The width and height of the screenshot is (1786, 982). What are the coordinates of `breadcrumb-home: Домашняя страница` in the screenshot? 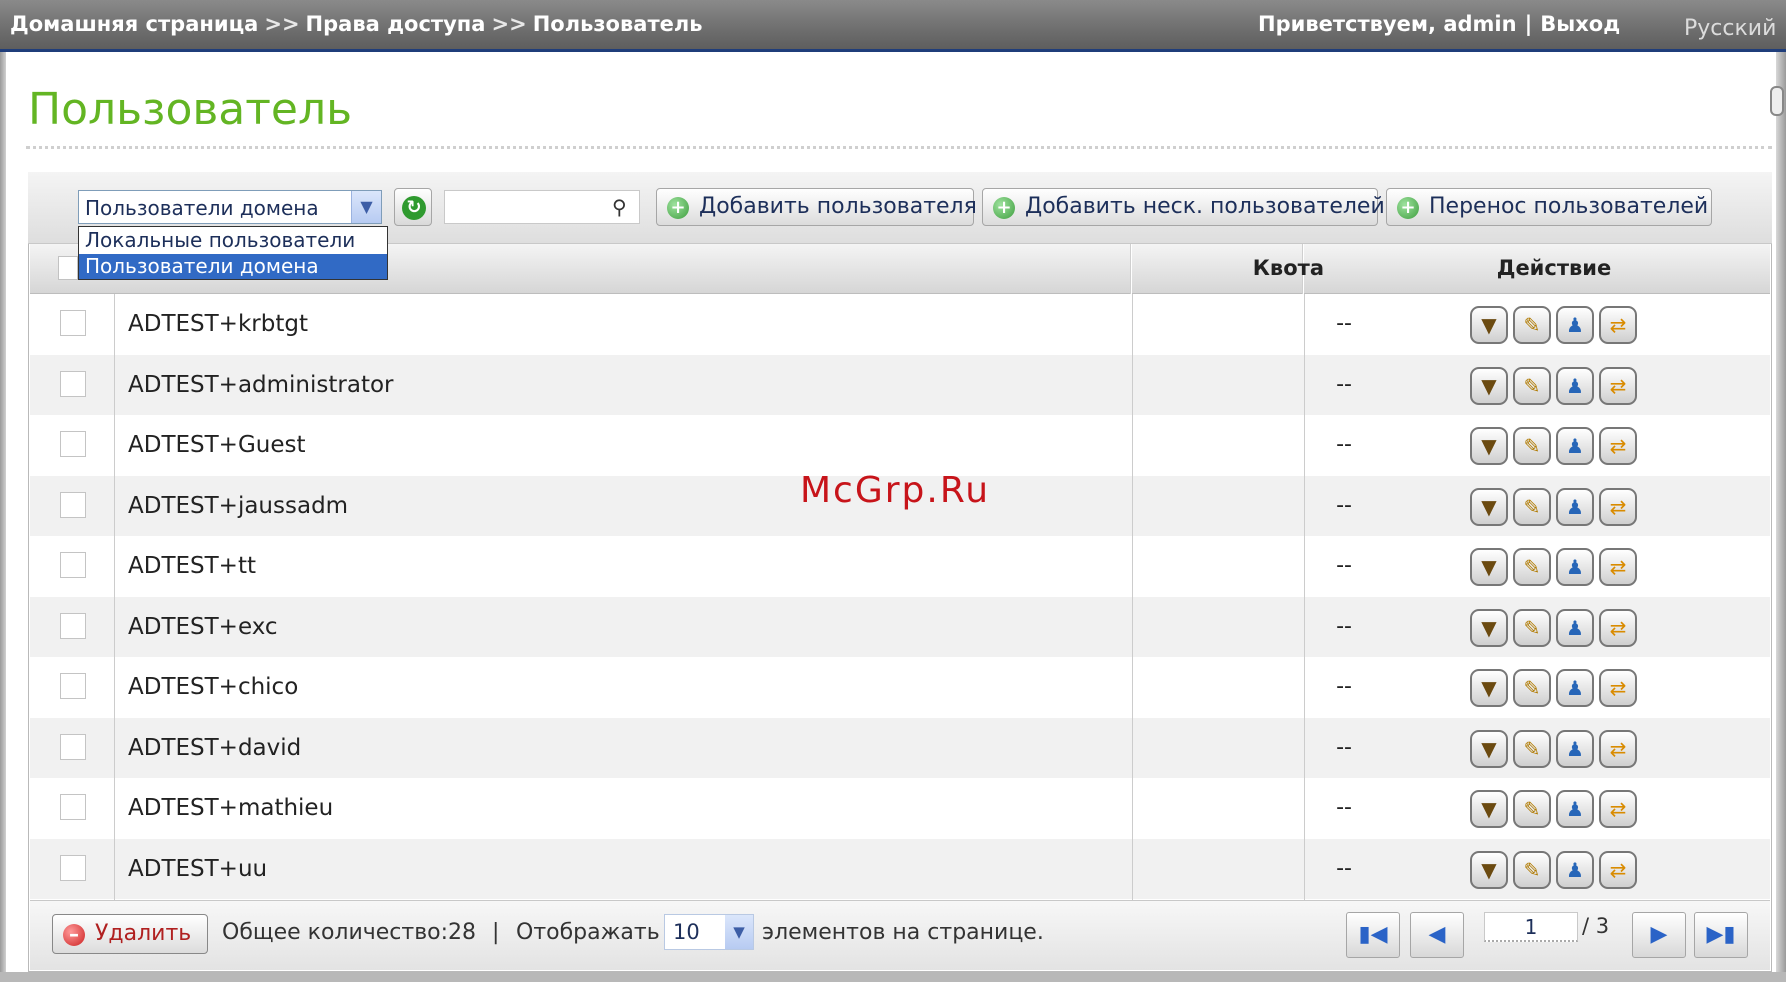 It's located at (134, 24).